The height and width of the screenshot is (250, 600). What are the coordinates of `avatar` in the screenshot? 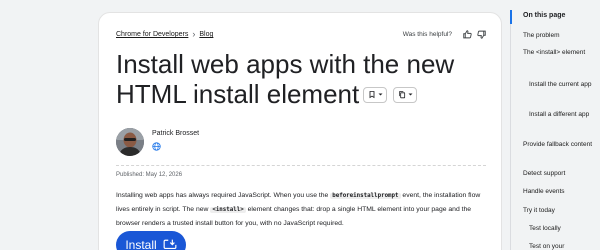 It's located at (130, 142).